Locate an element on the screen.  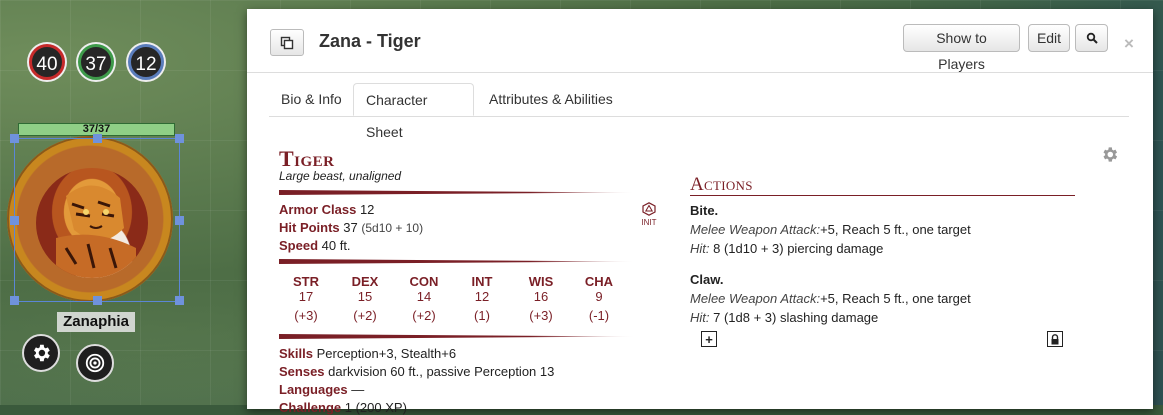
languages-value: — is located at coordinates (358, 389).